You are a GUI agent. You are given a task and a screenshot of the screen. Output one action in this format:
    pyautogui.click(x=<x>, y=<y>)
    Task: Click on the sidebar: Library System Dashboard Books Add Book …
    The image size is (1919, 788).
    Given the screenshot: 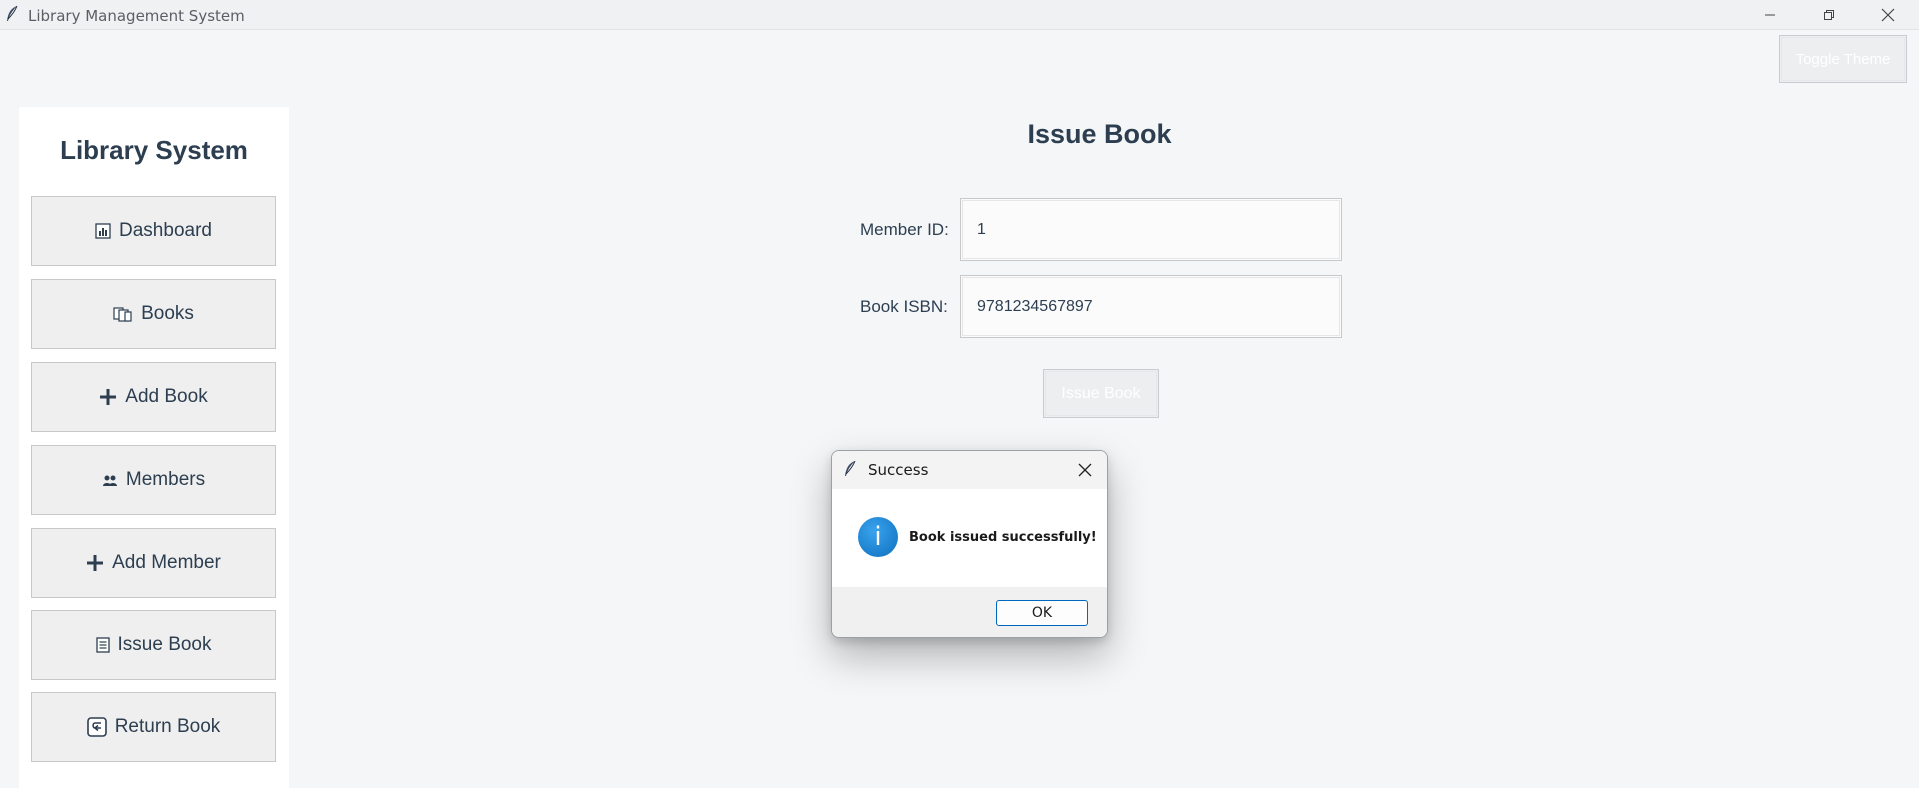 What is the action you would take?
    pyautogui.click(x=154, y=447)
    